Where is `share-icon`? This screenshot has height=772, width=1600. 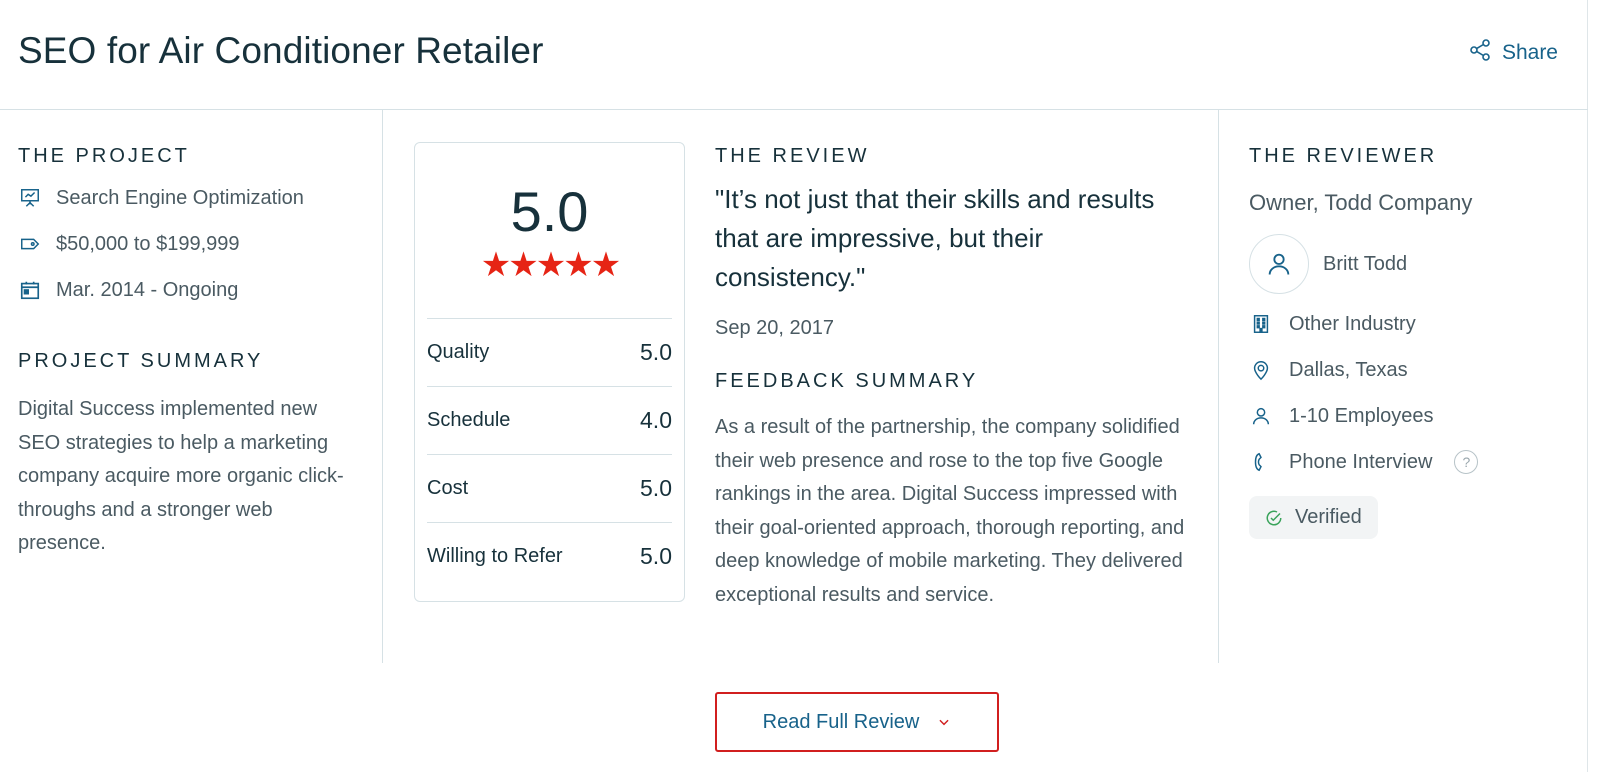 share-icon is located at coordinates (1480, 53).